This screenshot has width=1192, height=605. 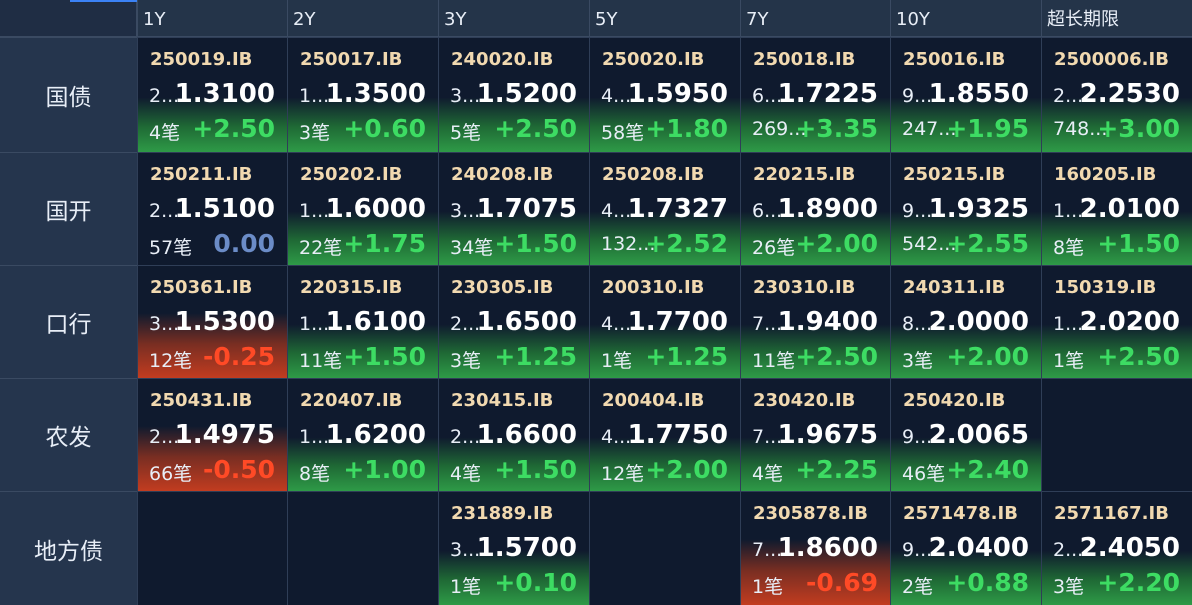 I want to click on trade-count: 1笔, so click(x=768, y=587).